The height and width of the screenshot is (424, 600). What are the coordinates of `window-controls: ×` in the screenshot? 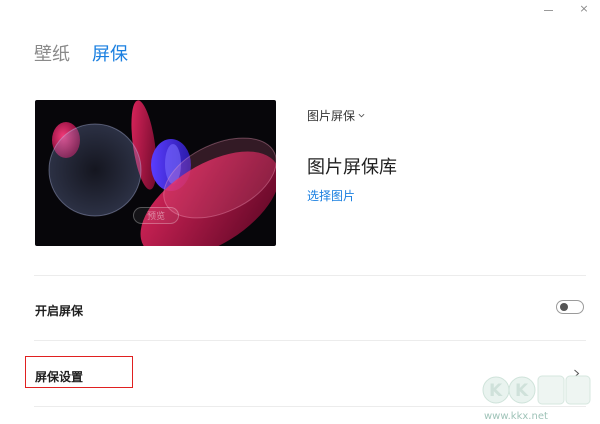 It's located at (566, 8).